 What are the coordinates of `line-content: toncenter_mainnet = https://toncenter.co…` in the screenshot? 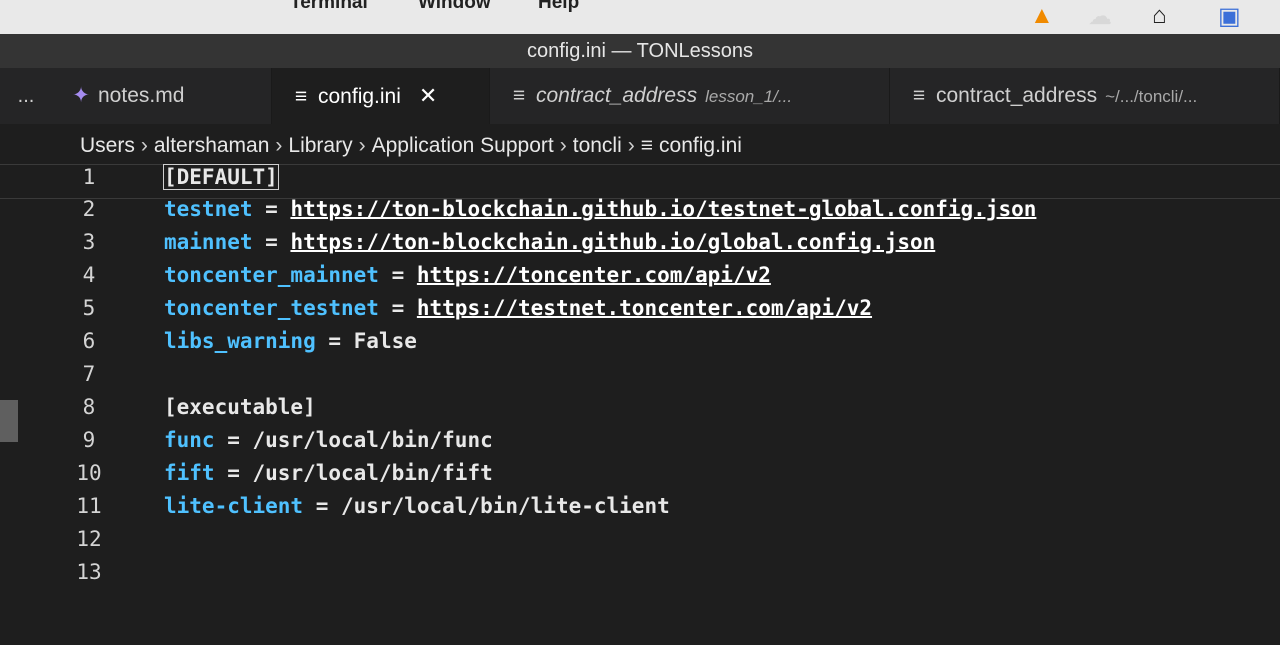 It's located at (467, 275).